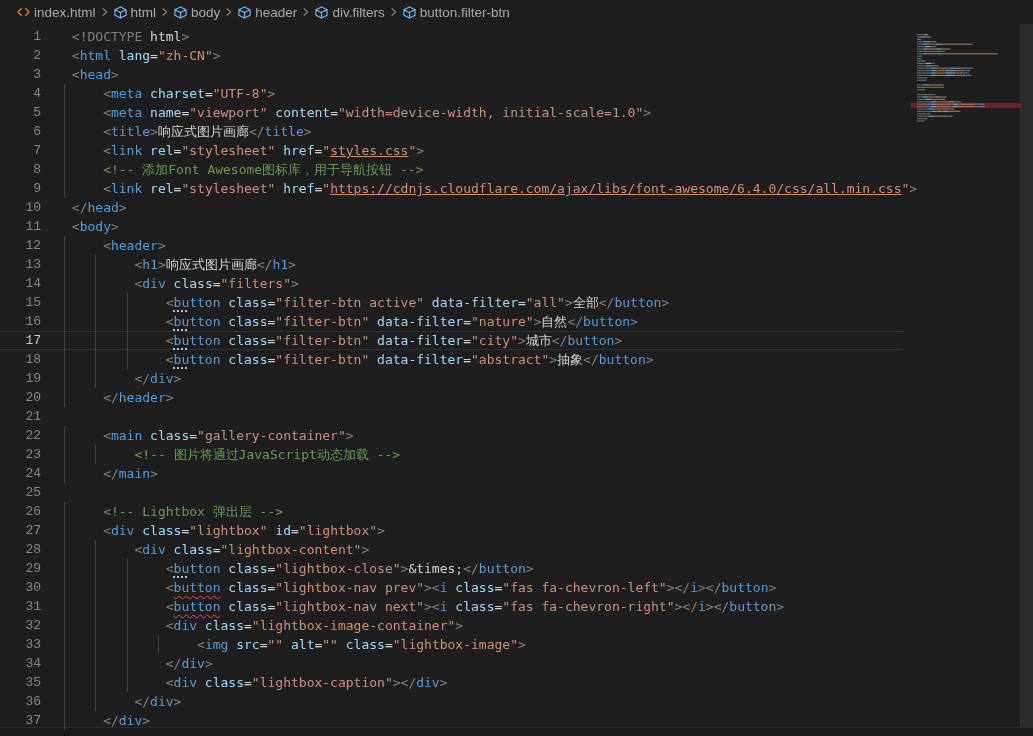 This screenshot has height=736, width=1033. I want to click on line-number: 30, so click(32, 587).